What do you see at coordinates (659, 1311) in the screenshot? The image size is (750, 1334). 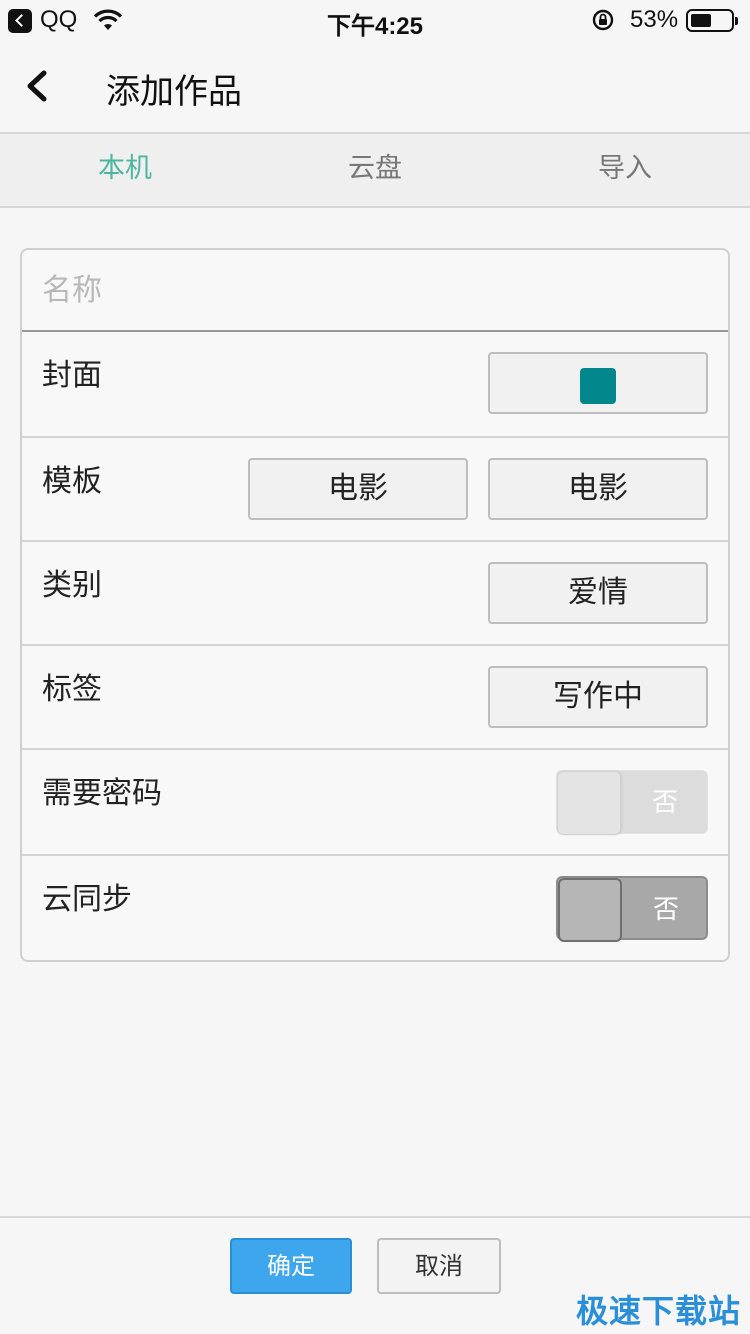 I see `site-watermark: 极速下载站` at bounding box center [659, 1311].